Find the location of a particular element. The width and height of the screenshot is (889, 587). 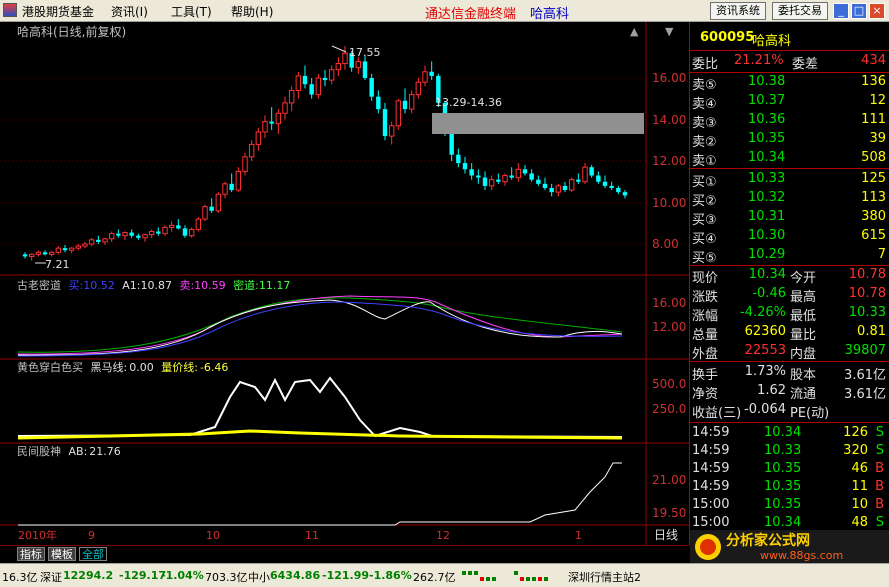

tab-indicator: 指标 is located at coordinates (31, 554).